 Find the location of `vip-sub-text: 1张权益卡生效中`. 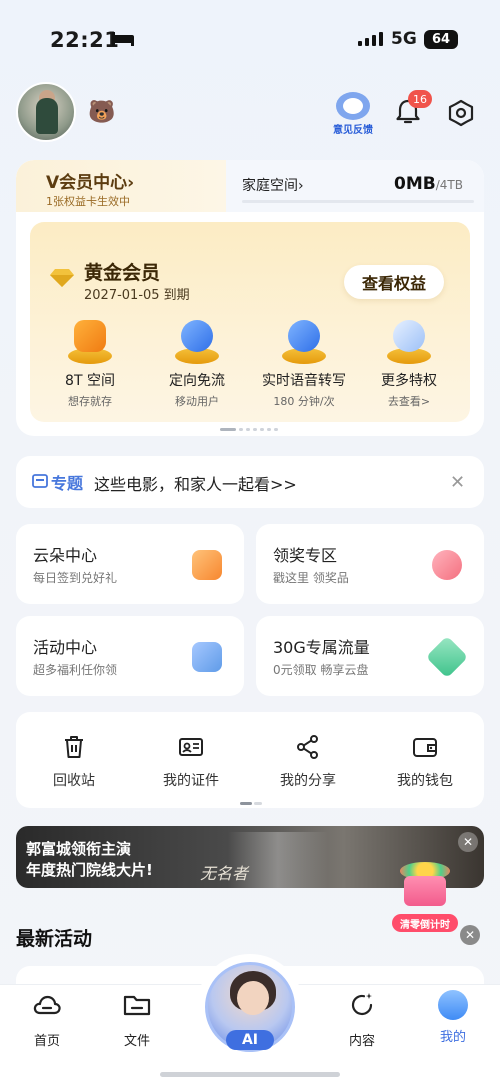

vip-sub-text: 1张权益卡生效中 is located at coordinates (88, 201).